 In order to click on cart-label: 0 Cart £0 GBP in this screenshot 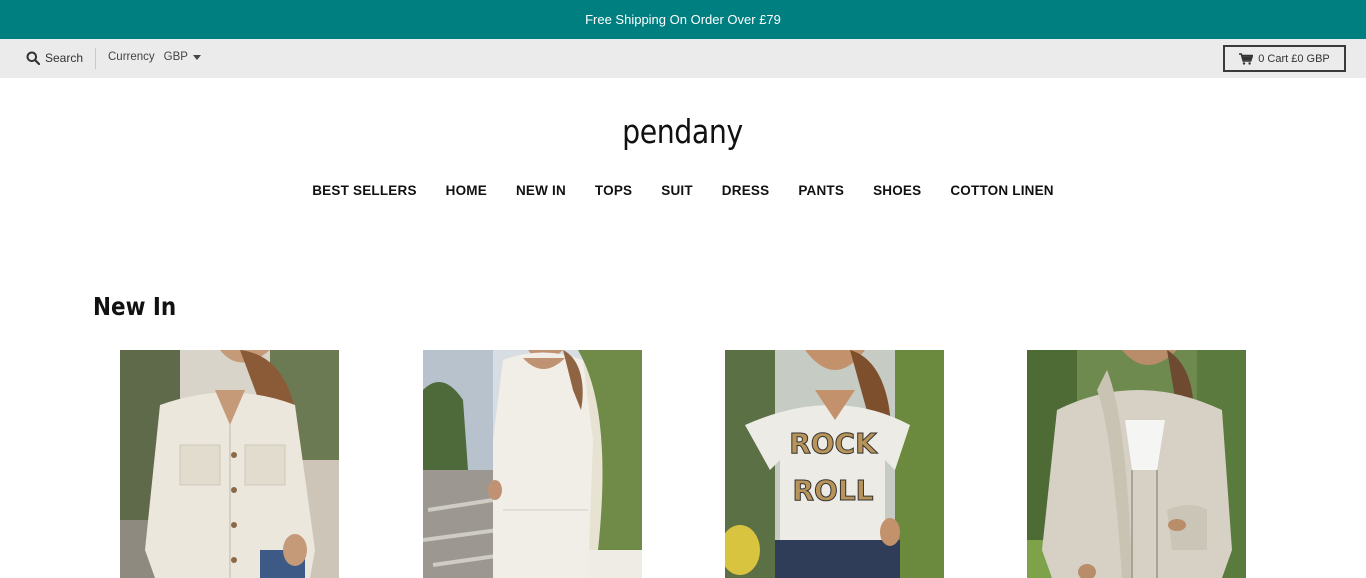, I will do `click(1294, 58)`.